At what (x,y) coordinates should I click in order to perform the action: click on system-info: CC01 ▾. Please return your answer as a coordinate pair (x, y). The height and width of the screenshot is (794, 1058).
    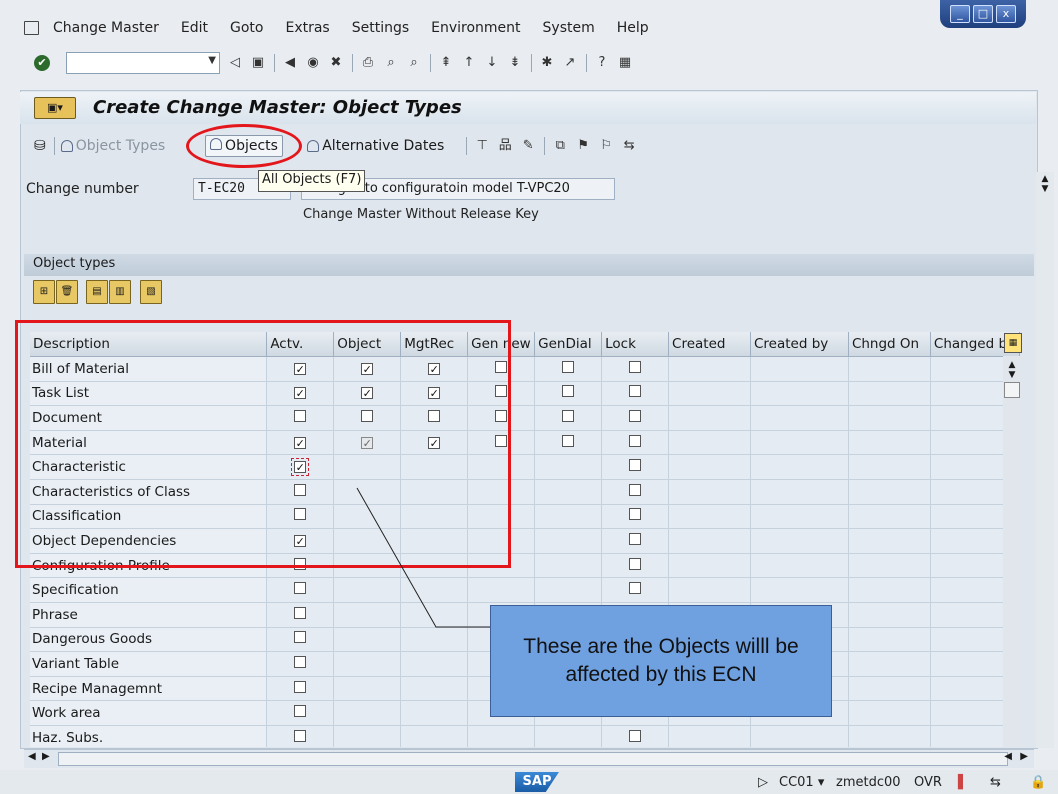
    Looking at the image, I should click on (801, 782).